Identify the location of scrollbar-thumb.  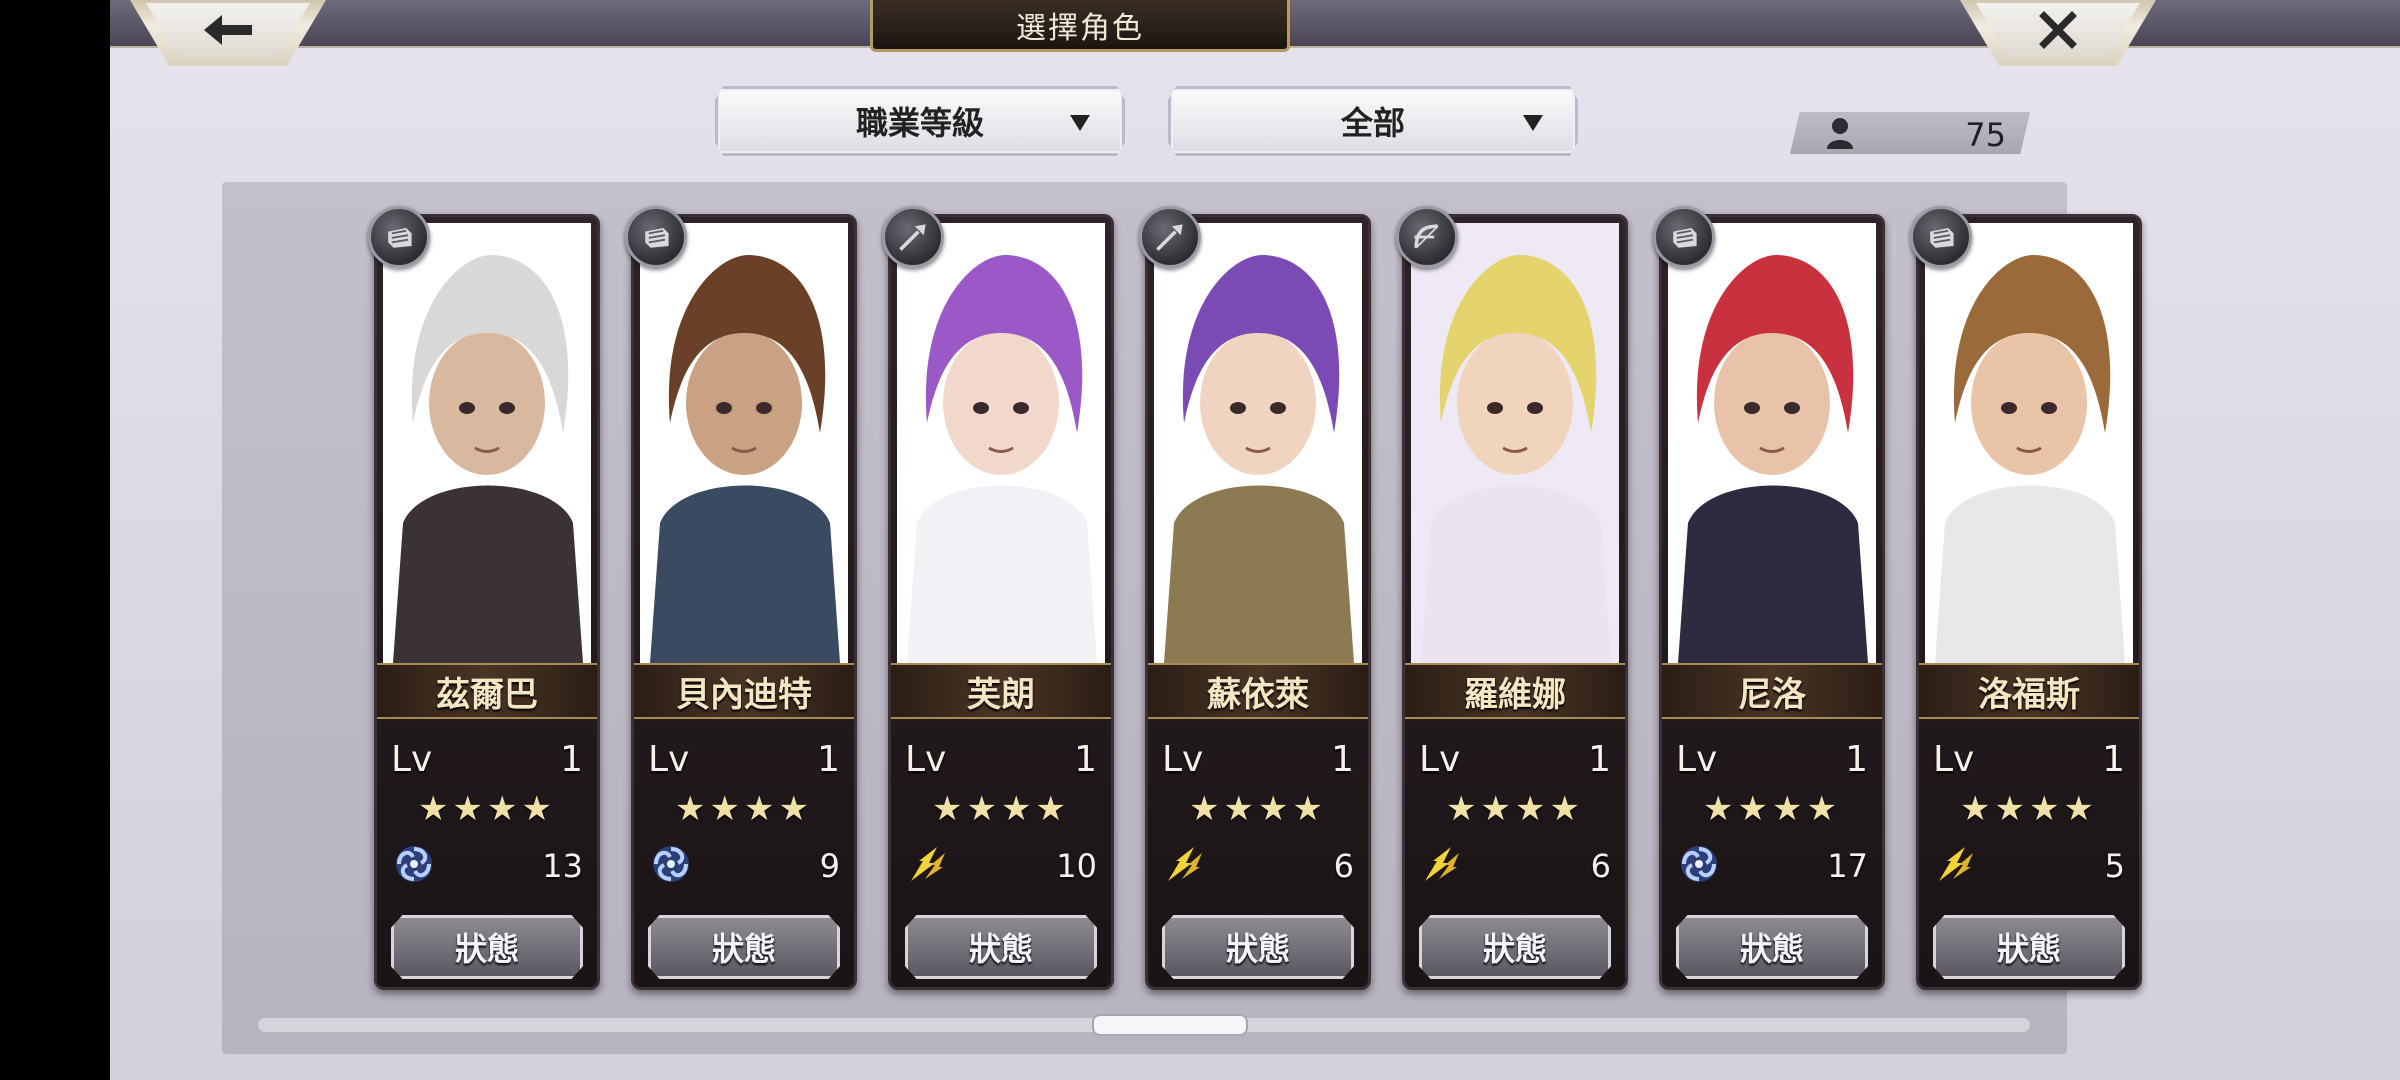
(1170, 1025).